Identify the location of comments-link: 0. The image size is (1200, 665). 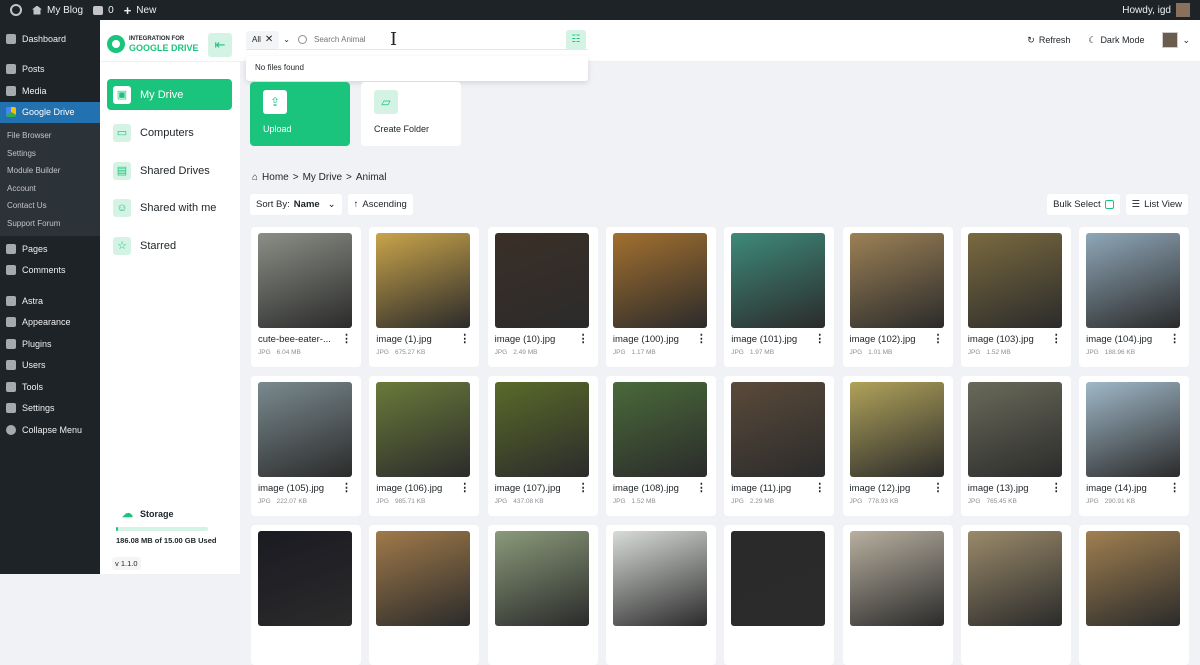
(103, 10).